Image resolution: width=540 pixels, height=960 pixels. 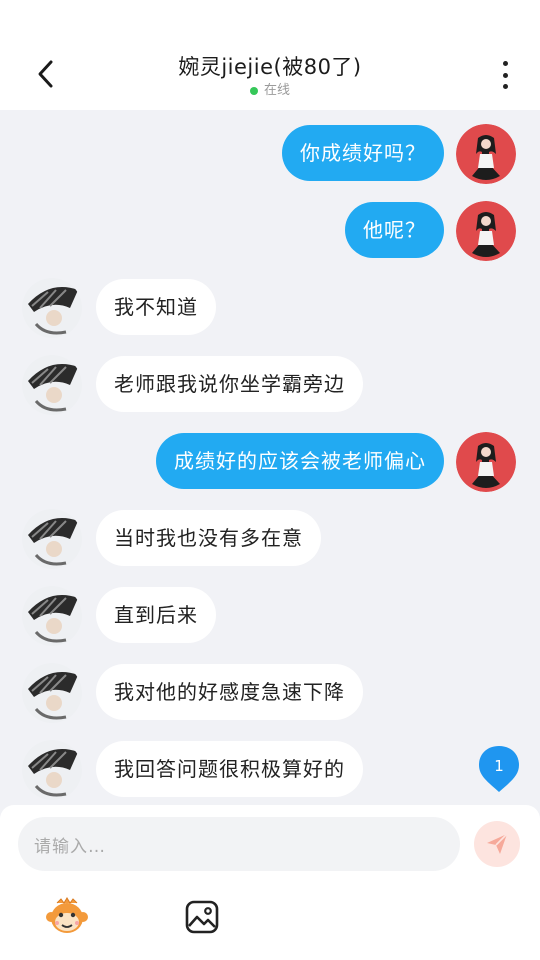 I want to click on emoji-button, so click(x=67, y=917).